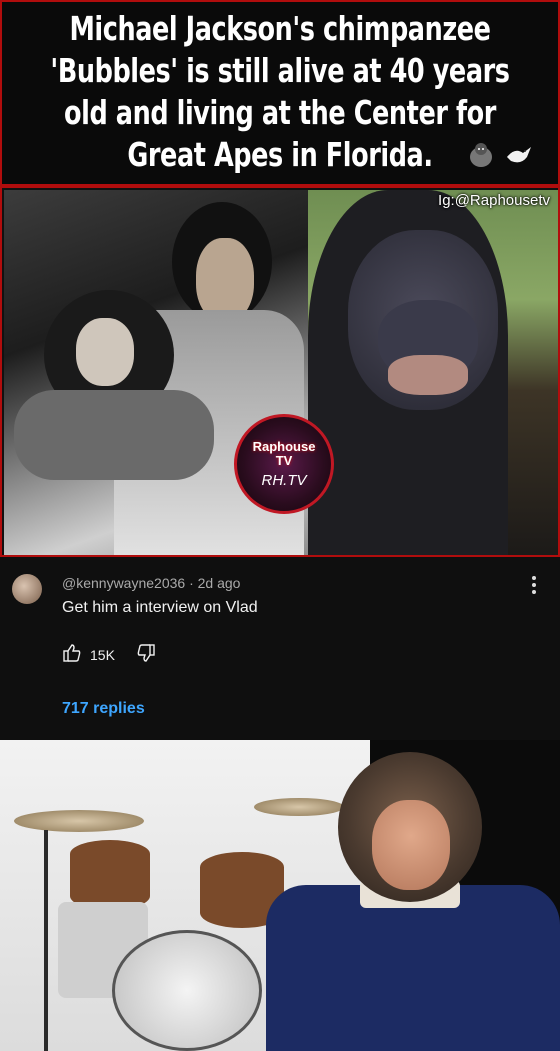 This screenshot has height=1051, width=560. I want to click on thumbs-down-icon, so click(146, 655).